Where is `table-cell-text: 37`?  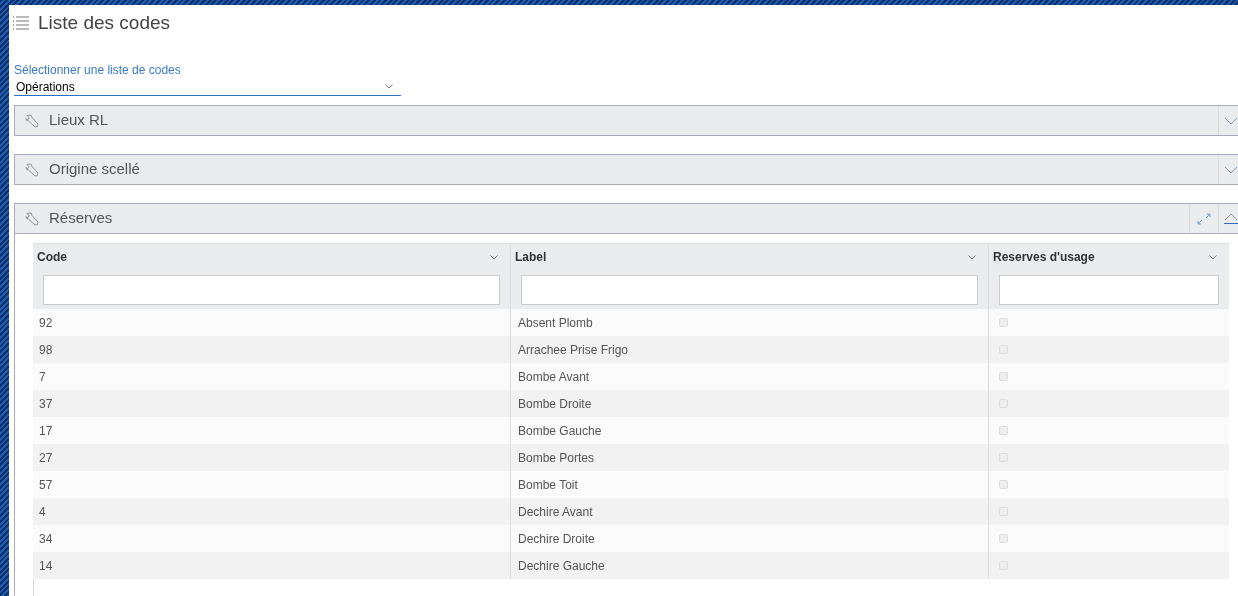
table-cell-text: 37 is located at coordinates (46, 404).